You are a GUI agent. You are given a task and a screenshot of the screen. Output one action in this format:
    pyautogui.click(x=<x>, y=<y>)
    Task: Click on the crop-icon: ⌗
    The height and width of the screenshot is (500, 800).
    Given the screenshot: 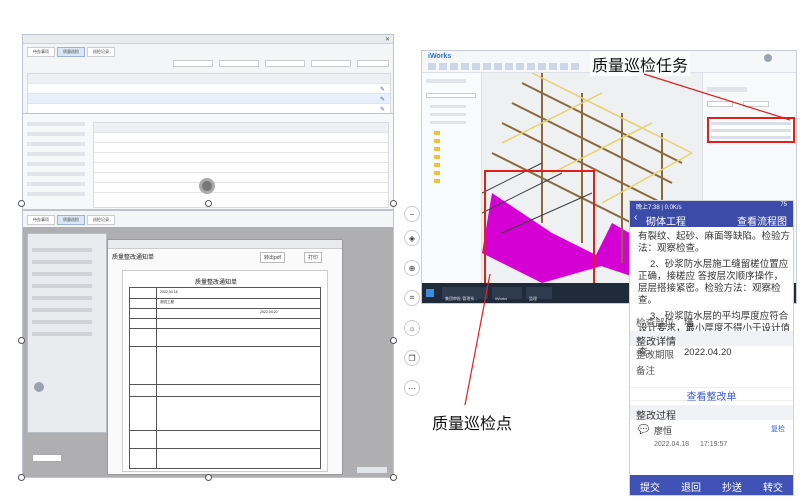 What is the action you would take?
    pyautogui.click(x=412, y=298)
    